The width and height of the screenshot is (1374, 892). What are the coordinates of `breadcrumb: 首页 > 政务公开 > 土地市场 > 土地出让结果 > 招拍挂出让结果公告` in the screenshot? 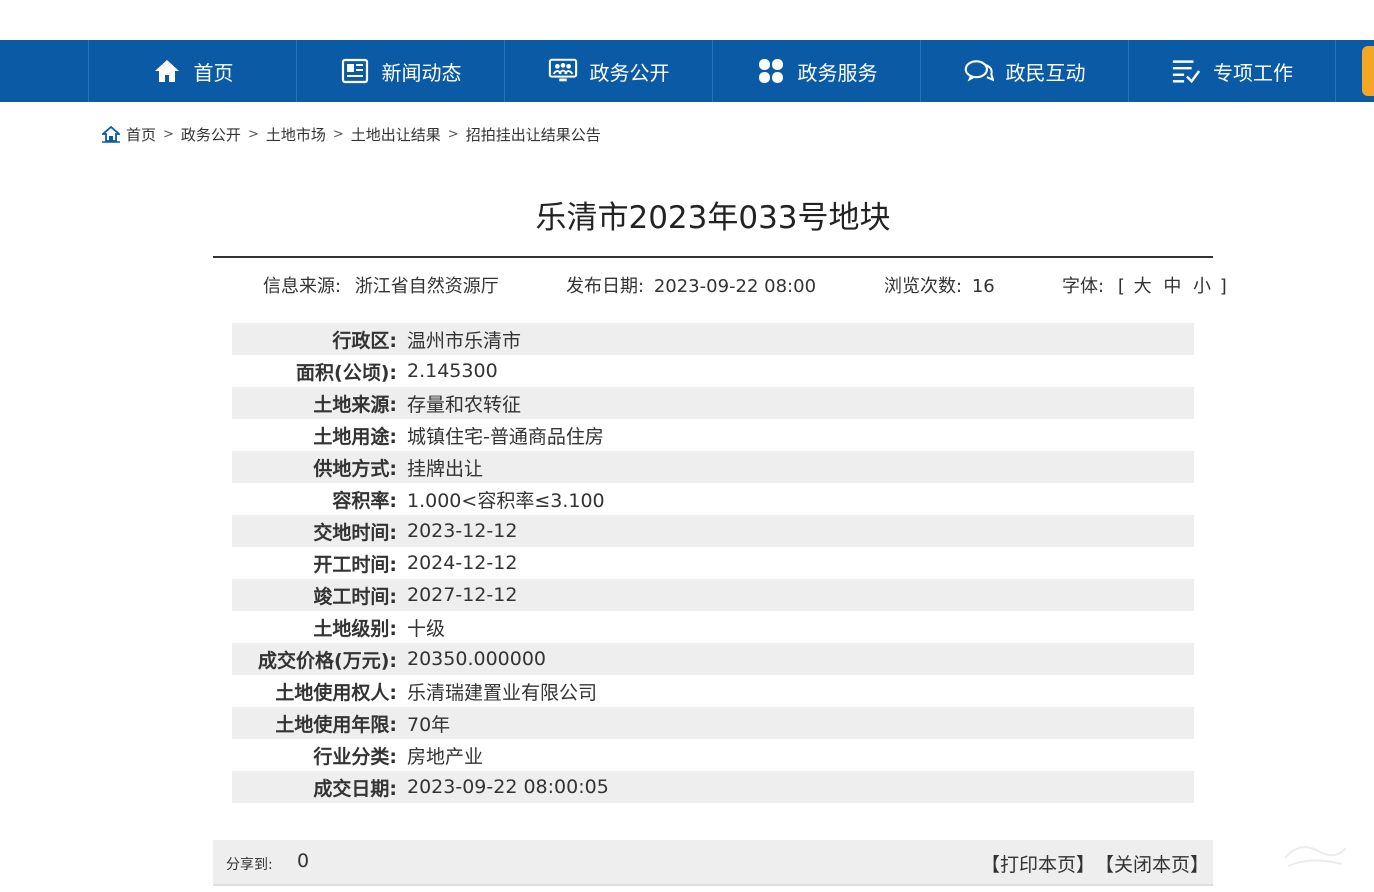 It's located at (350, 134).